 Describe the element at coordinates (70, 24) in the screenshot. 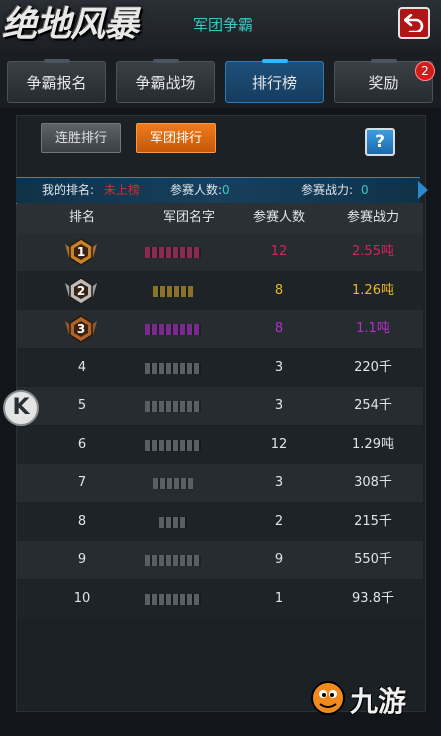

I see `game-logo: 绝地风暴` at that location.